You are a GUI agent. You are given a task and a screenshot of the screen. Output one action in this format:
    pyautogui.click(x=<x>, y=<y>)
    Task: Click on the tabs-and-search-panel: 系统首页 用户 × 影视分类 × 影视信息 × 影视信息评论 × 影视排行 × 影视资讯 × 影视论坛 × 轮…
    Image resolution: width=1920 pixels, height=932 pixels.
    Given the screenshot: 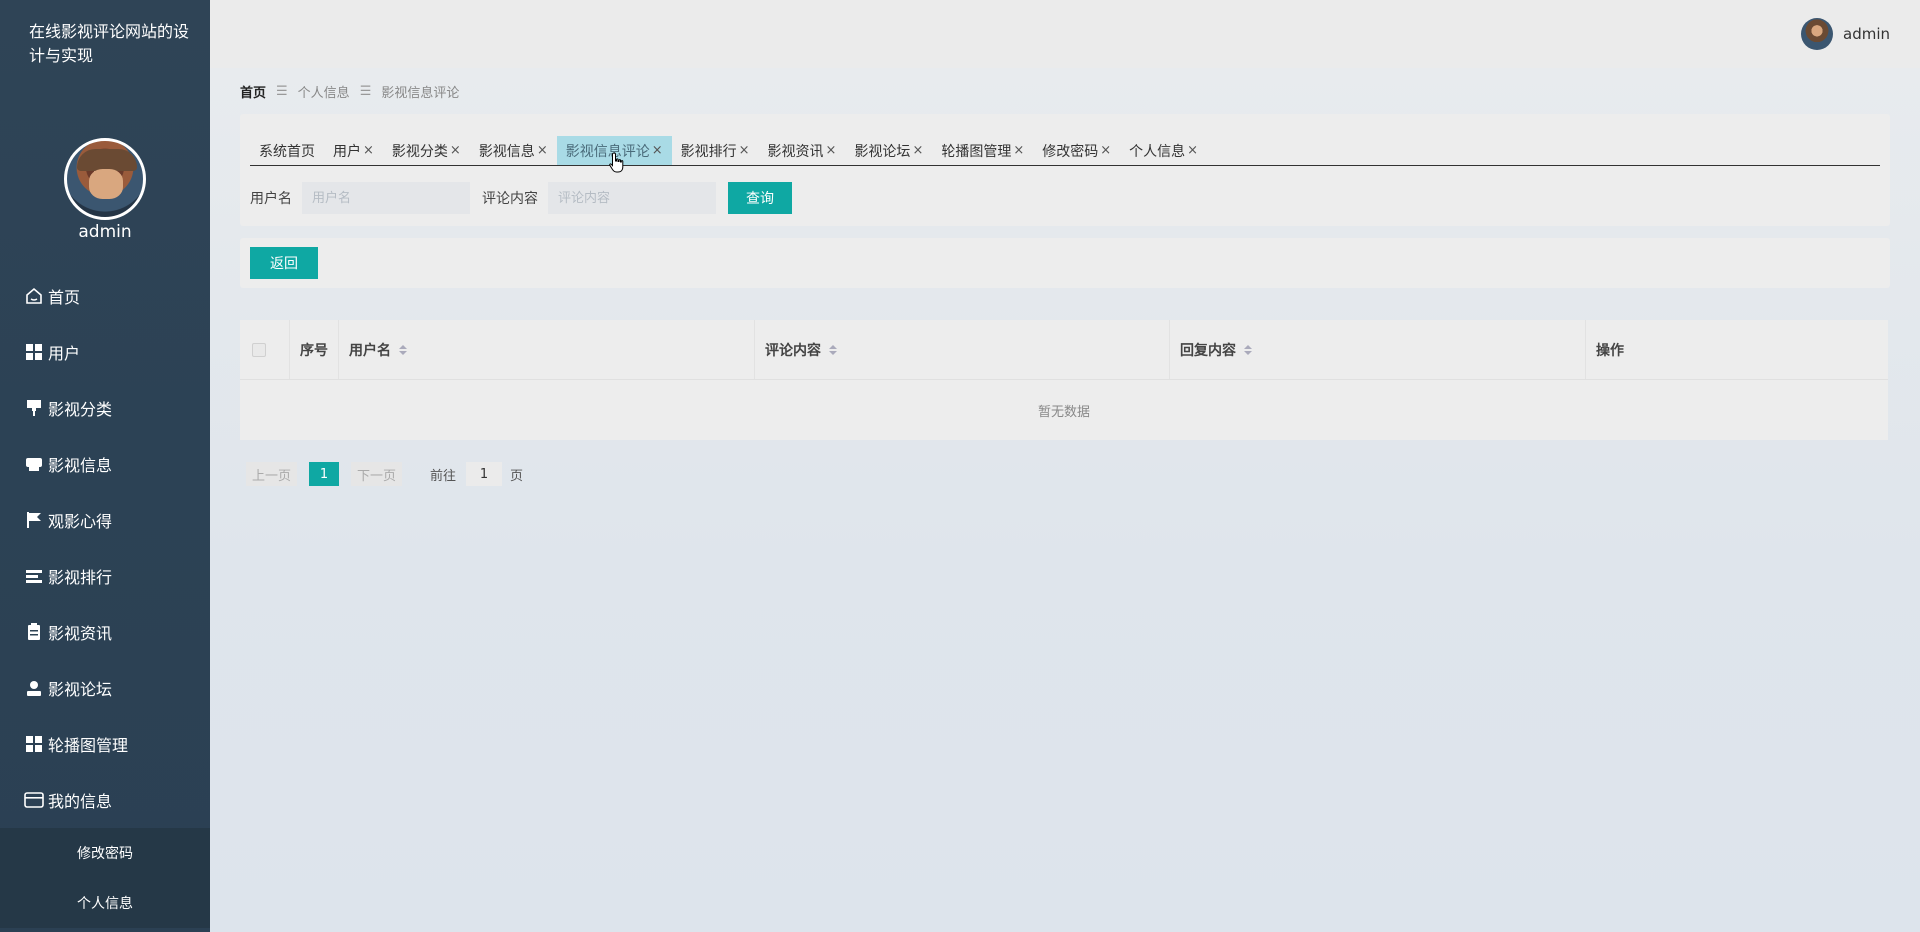 What is the action you would take?
    pyautogui.click(x=1065, y=170)
    